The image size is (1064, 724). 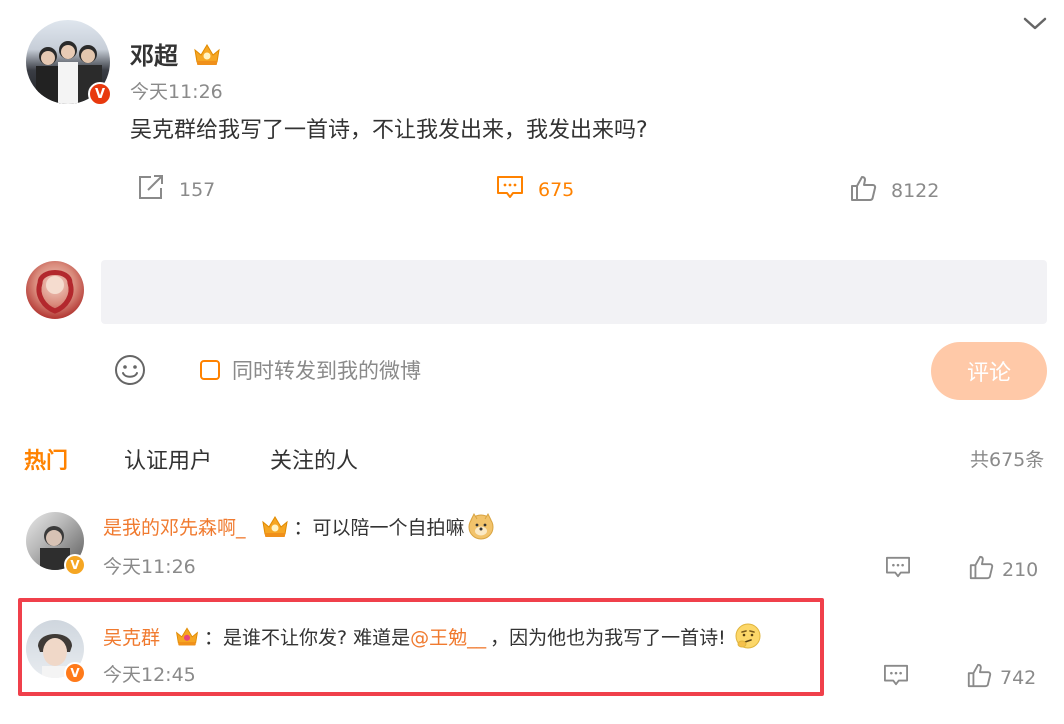 What do you see at coordinates (517, 189) in the screenshot?
I see `comment-icon` at bounding box center [517, 189].